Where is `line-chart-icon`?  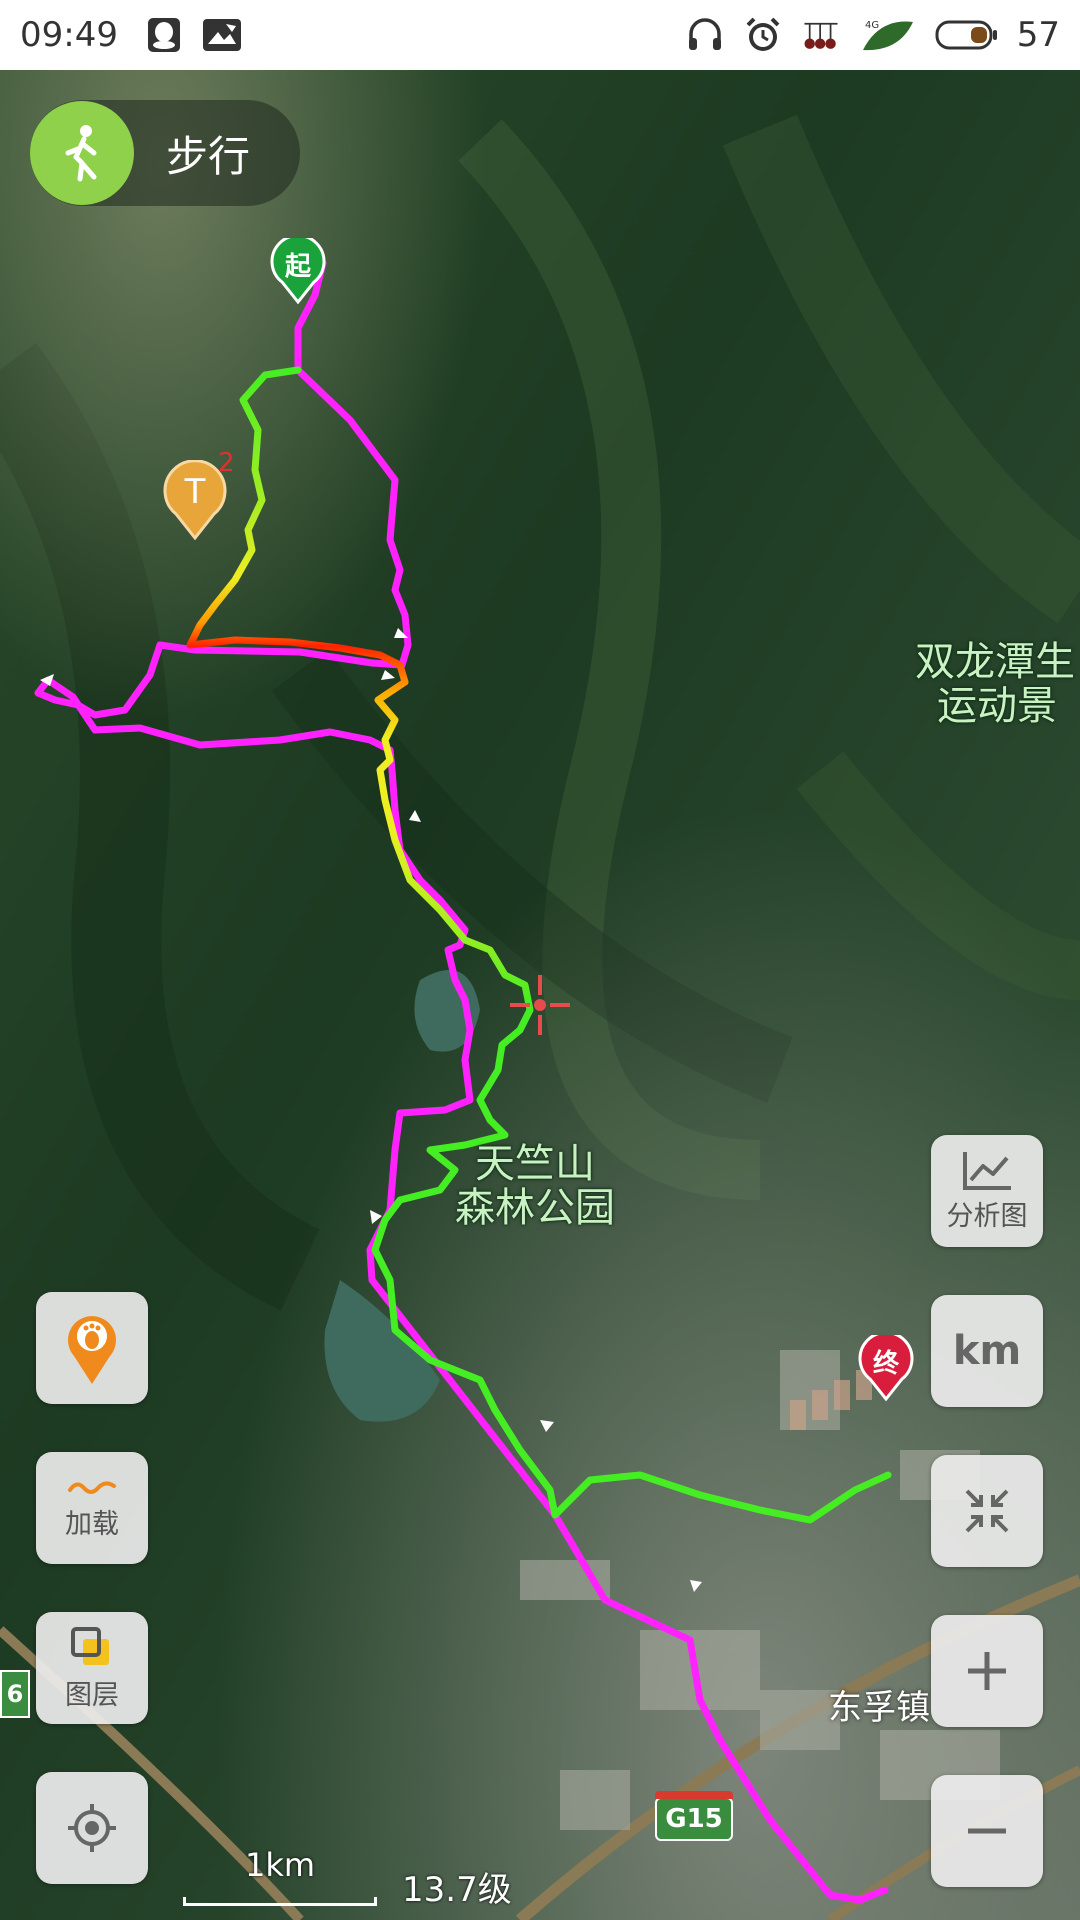 line-chart-icon is located at coordinates (987, 1170).